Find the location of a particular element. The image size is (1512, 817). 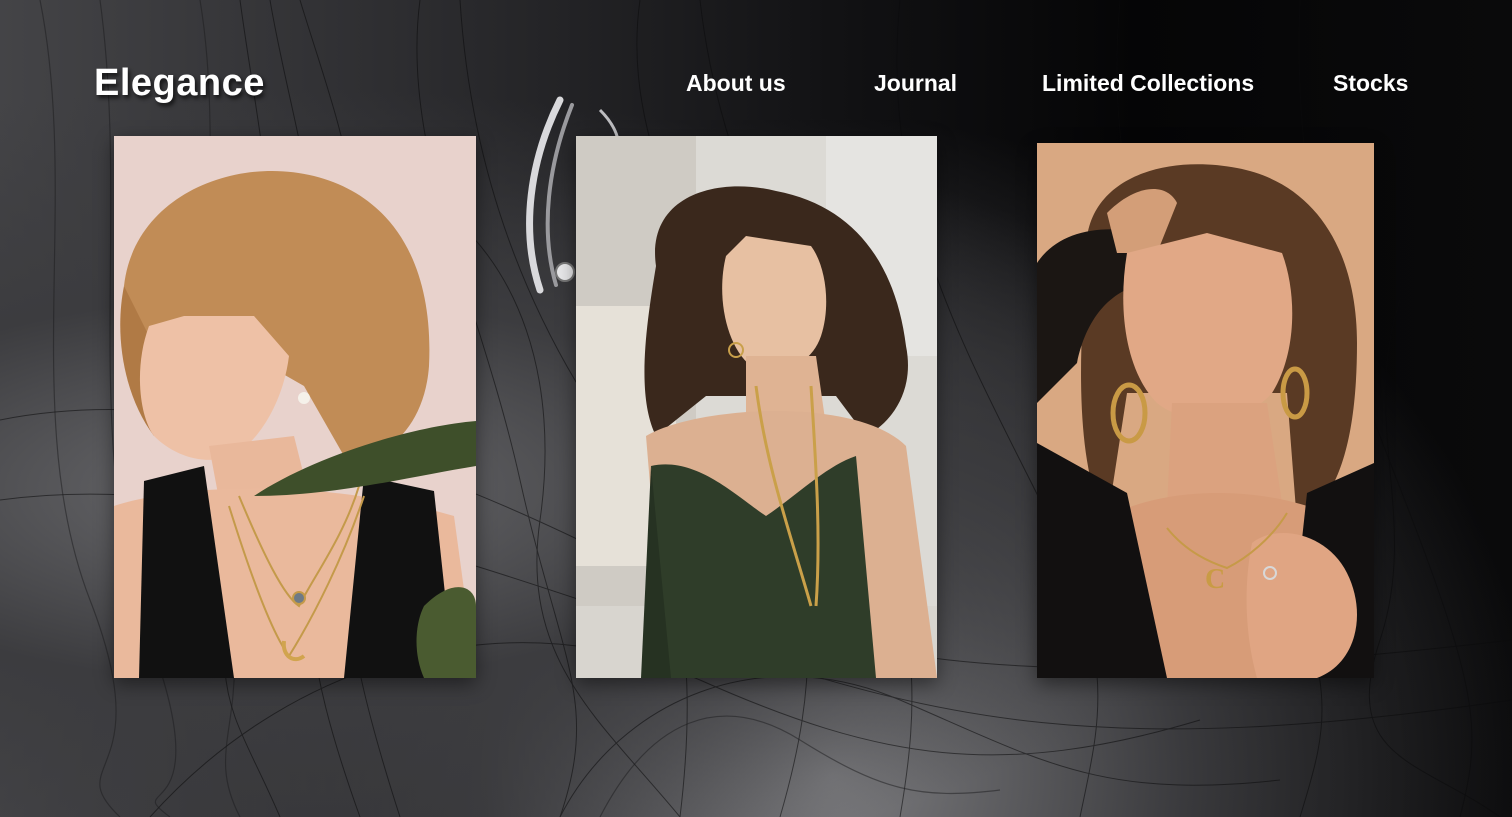

hoop-earrings-model-image: C is located at coordinates (1205, 410).